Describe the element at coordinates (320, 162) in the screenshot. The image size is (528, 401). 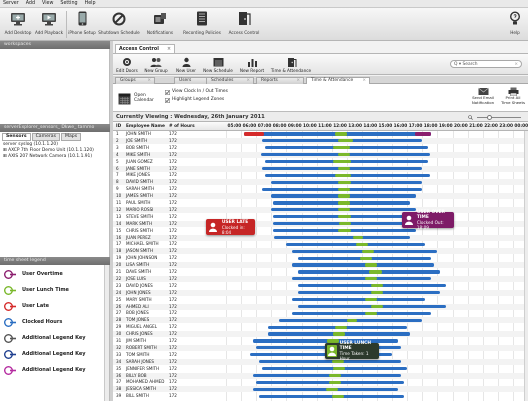
I see `table-row: 5 JUAN GOMEZ 172` at that location.